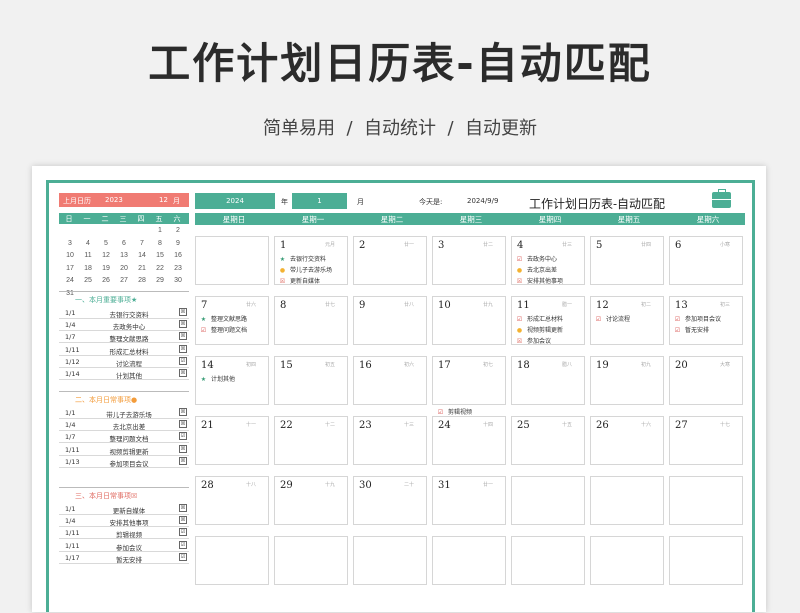 This screenshot has width=800, height=613. I want to click on day-event: ● 带儿子去游乐场, so click(305, 269).